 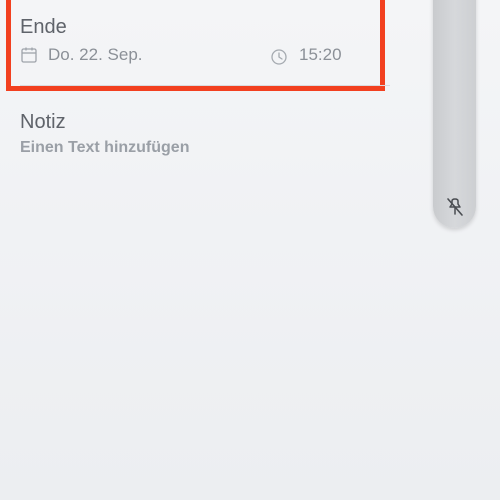 I want to click on pin-off-icon, so click(x=455, y=207).